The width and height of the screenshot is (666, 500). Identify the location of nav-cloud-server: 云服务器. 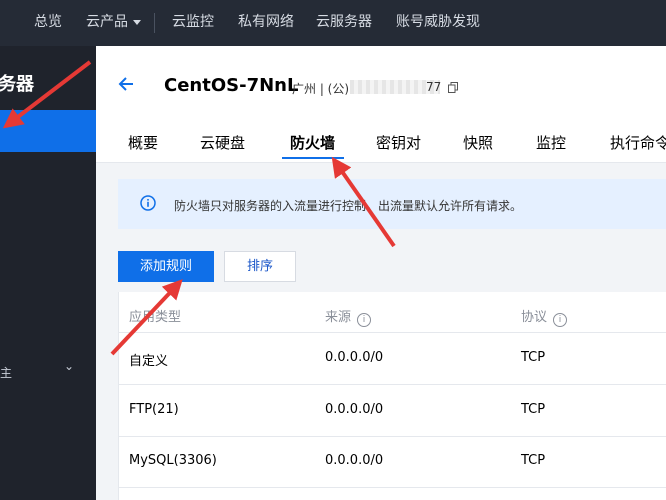
(344, 23).